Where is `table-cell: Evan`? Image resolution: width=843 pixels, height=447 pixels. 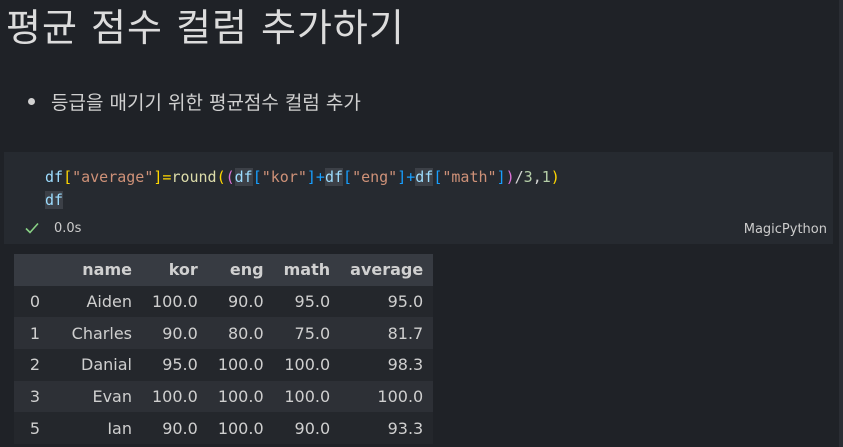 table-cell: Evan is located at coordinates (99, 396).